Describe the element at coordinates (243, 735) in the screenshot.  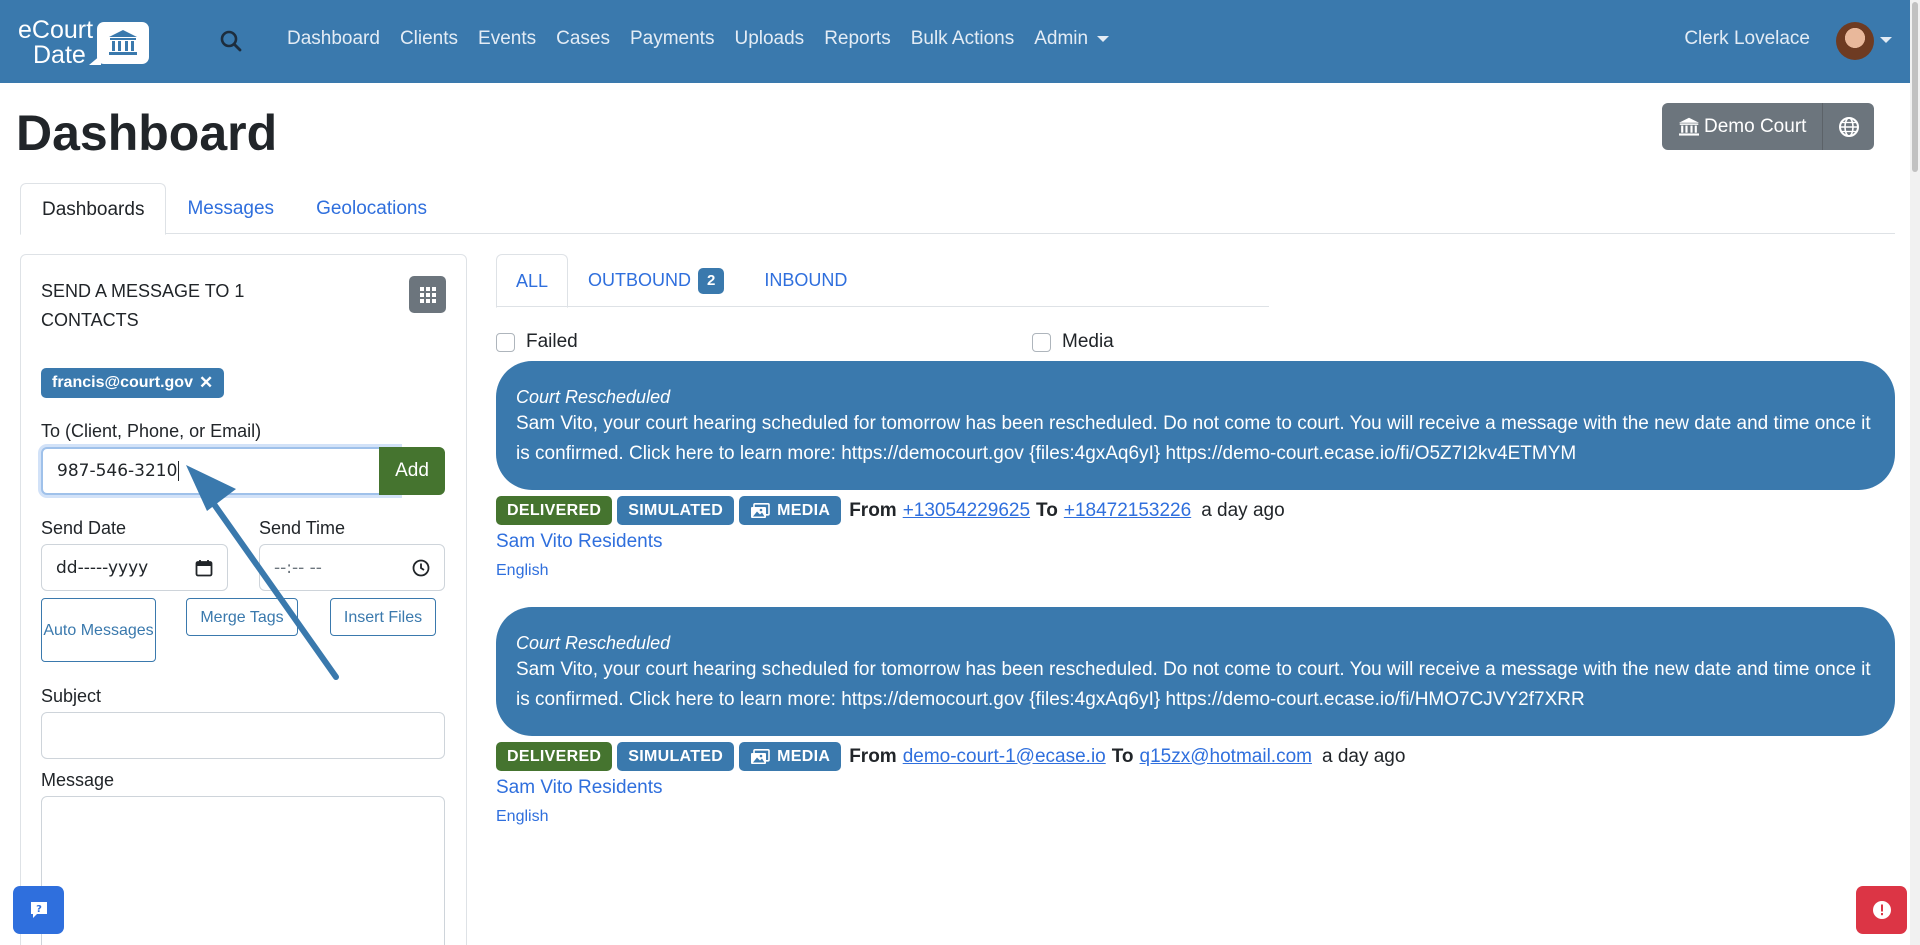
I see `subject-input` at that location.